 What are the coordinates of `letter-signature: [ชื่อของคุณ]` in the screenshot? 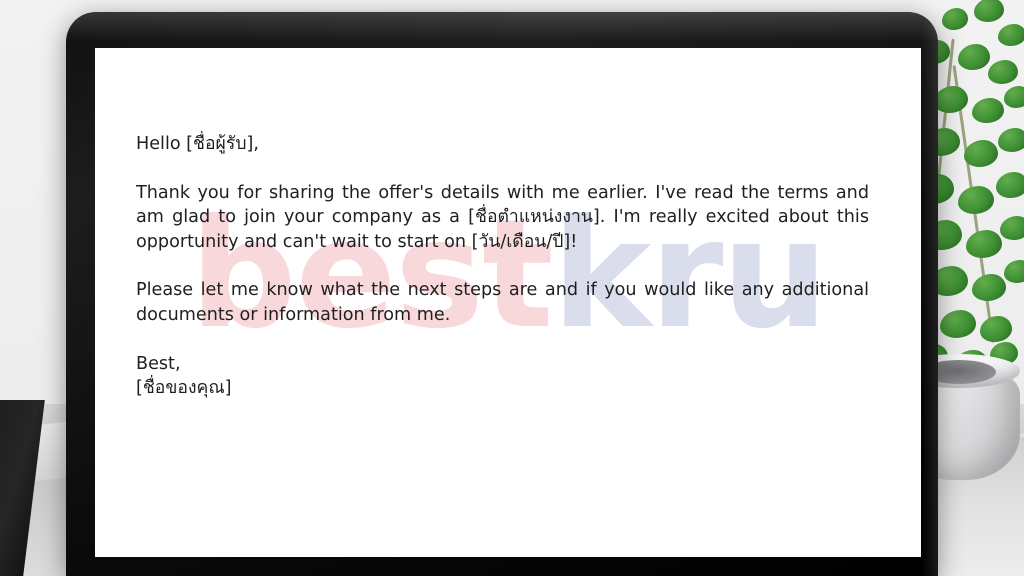 It's located at (184, 388).